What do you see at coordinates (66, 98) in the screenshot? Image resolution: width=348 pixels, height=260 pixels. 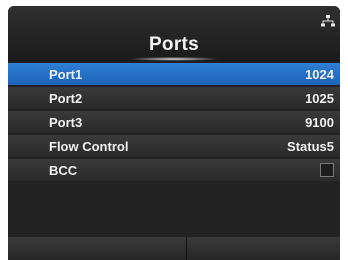 I see `item-label: Port2` at bounding box center [66, 98].